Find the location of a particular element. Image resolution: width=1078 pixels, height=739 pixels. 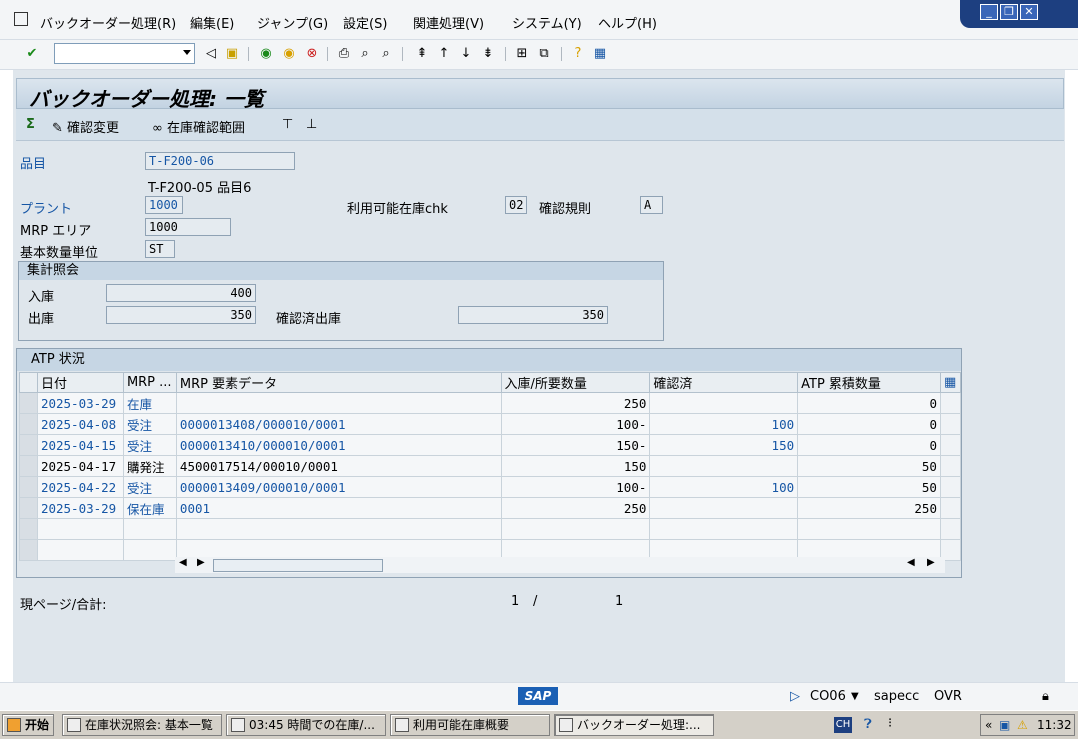

language-indicator: CH is located at coordinates (843, 725).